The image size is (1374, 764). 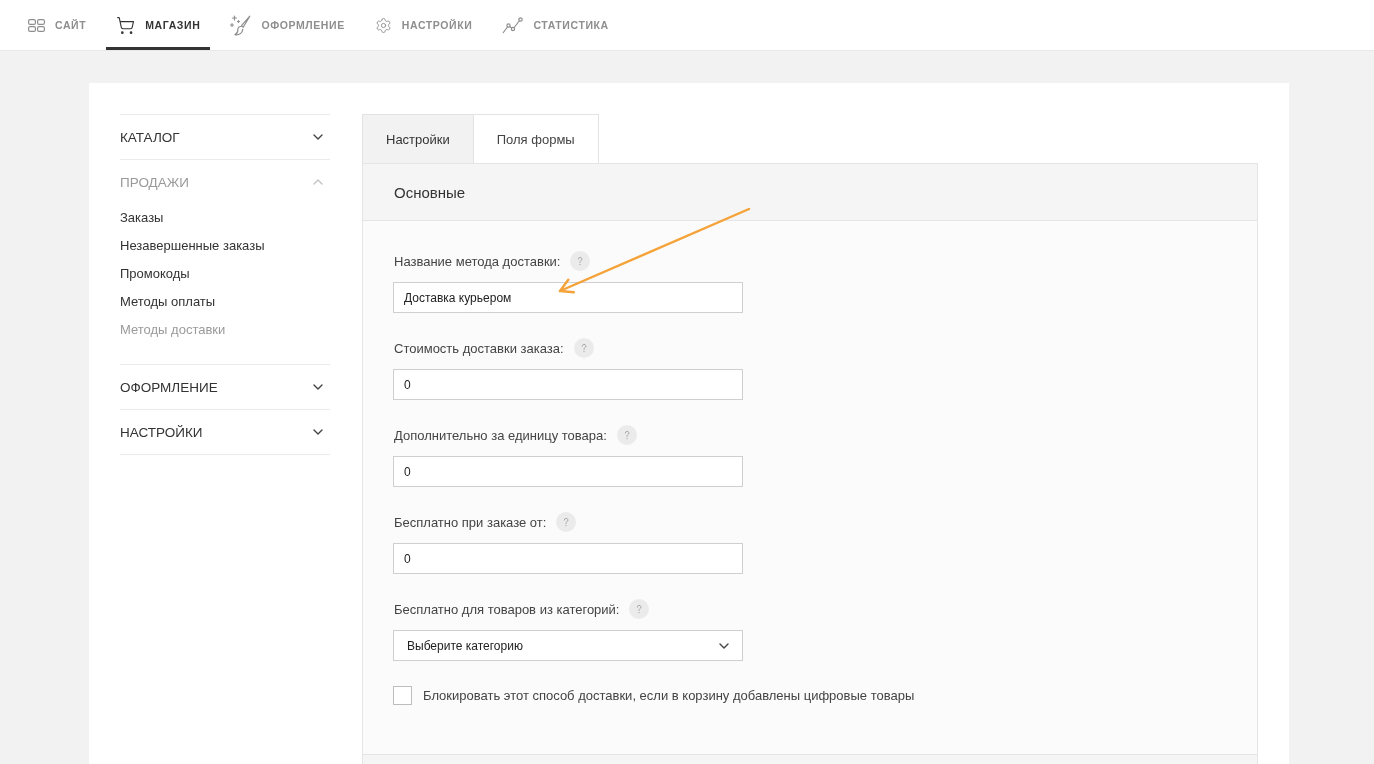 I want to click on tab: Поля формы, so click(x=536, y=138).